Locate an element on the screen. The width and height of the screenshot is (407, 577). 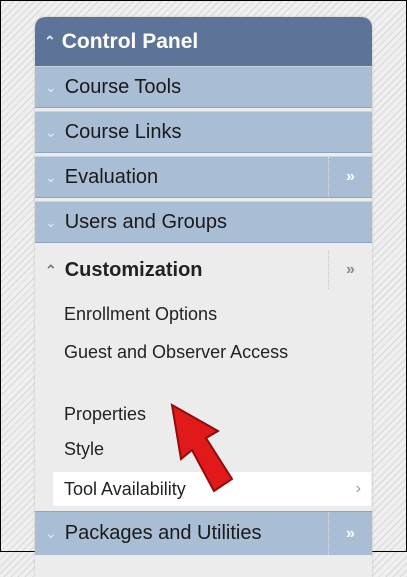
menu-item-label: Course Links is located at coordinates (123, 131).